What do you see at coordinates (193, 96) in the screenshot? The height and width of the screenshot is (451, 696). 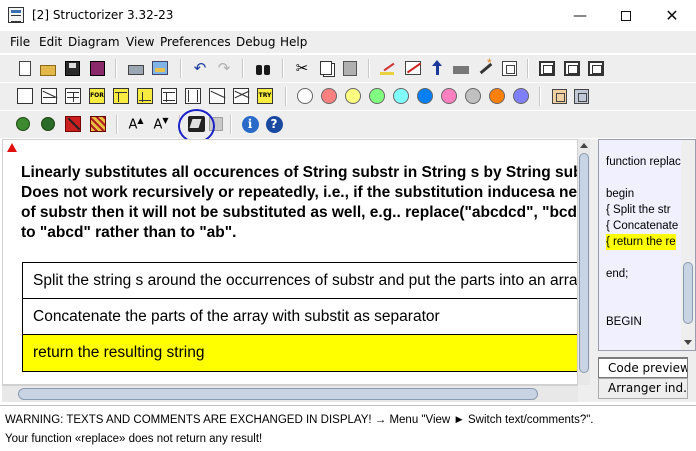 I see `add-call-button` at bounding box center [193, 96].